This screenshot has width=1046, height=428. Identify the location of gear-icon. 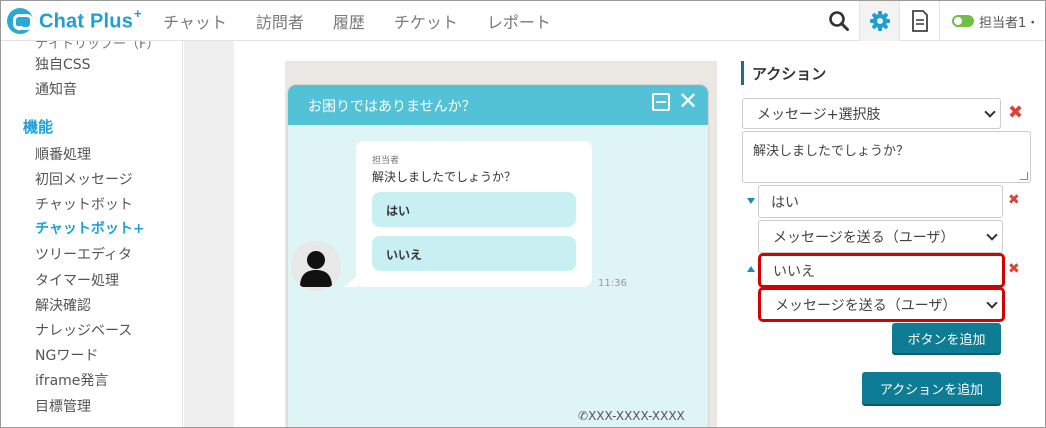
(879, 21).